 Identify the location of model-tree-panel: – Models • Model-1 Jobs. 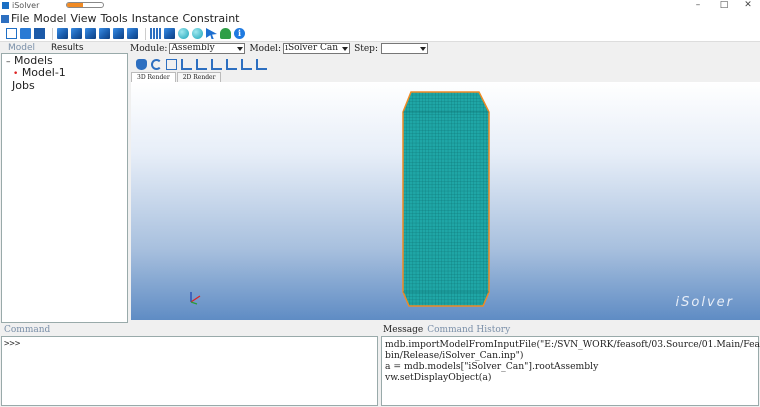
(64, 188).